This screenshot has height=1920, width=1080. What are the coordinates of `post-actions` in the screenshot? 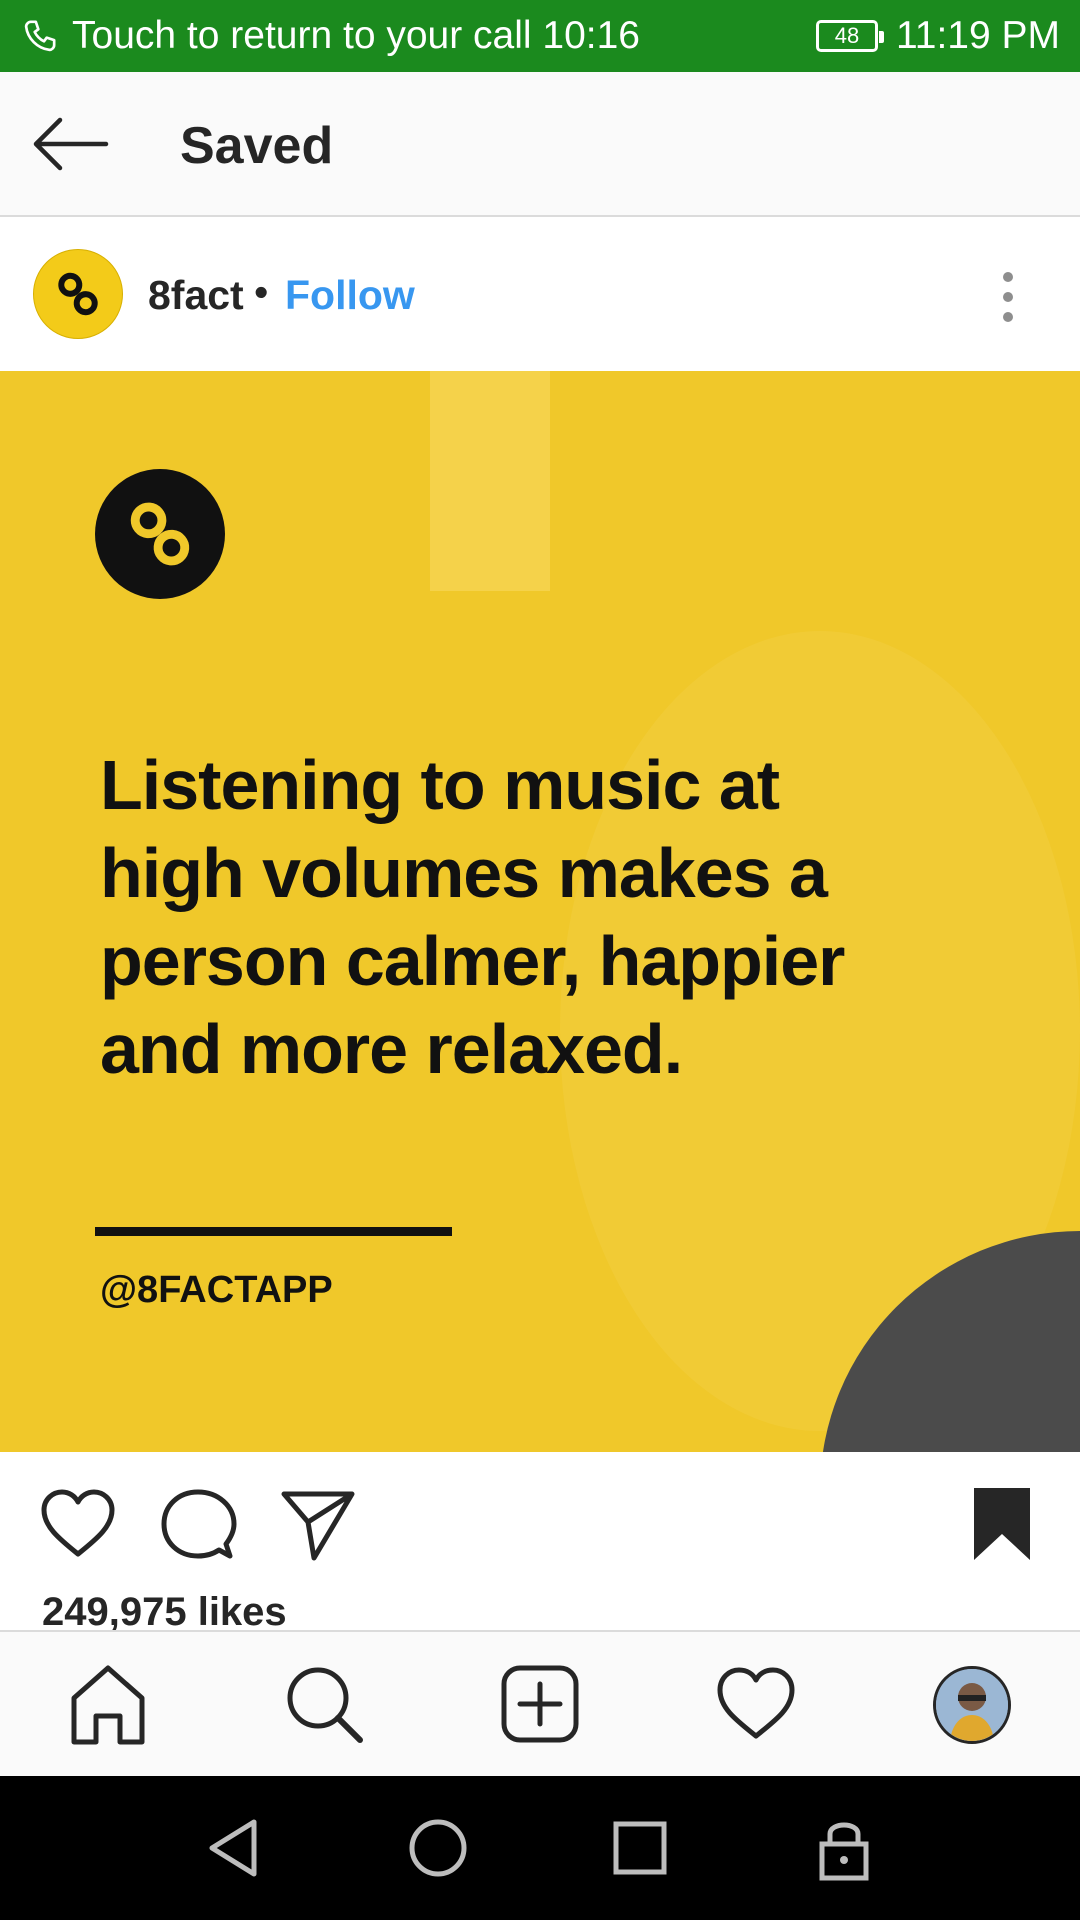 It's located at (540, 1521).